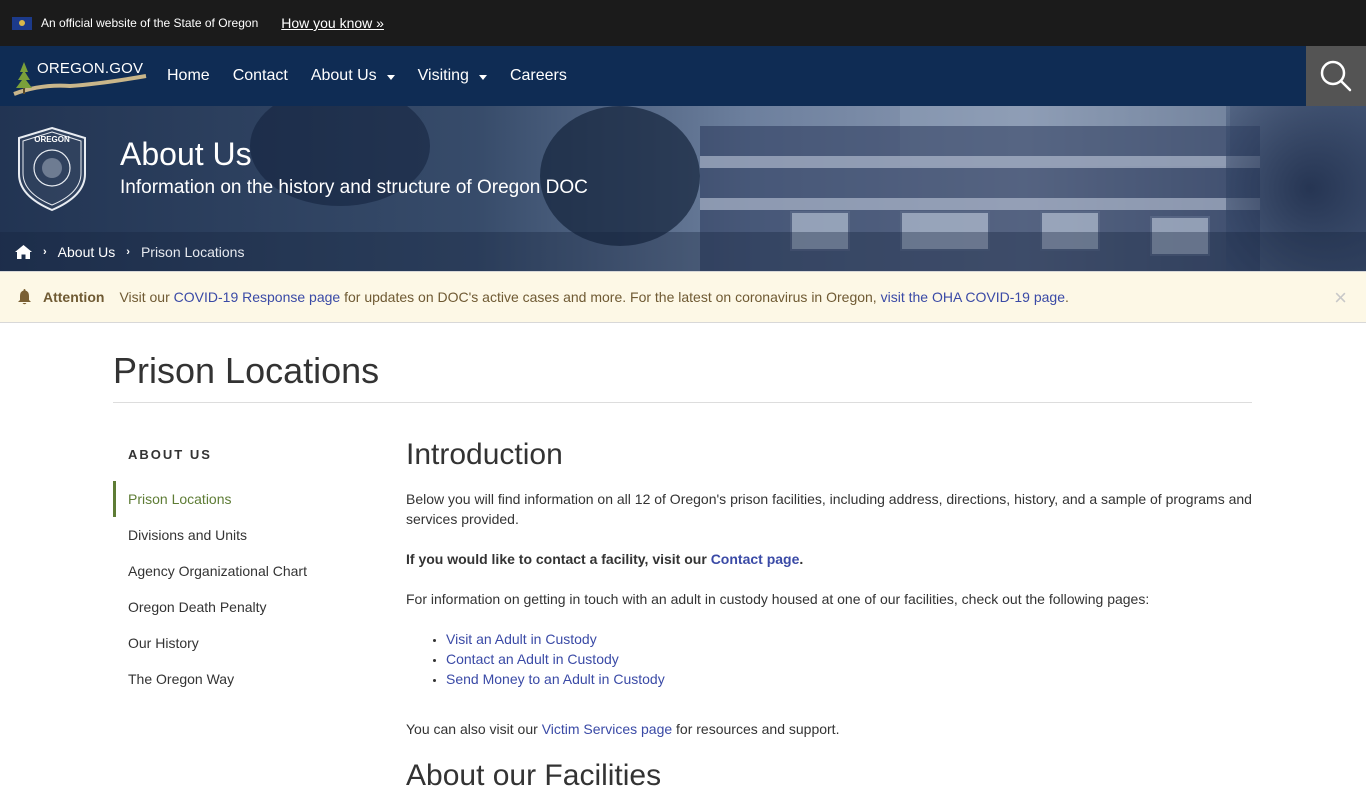 The height and width of the screenshot is (810, 1366). What do you see at coordinates (170, 454) in the screenshot?
I see `sidebar-heading: ABOUT US` at bounding box center [170, 454].